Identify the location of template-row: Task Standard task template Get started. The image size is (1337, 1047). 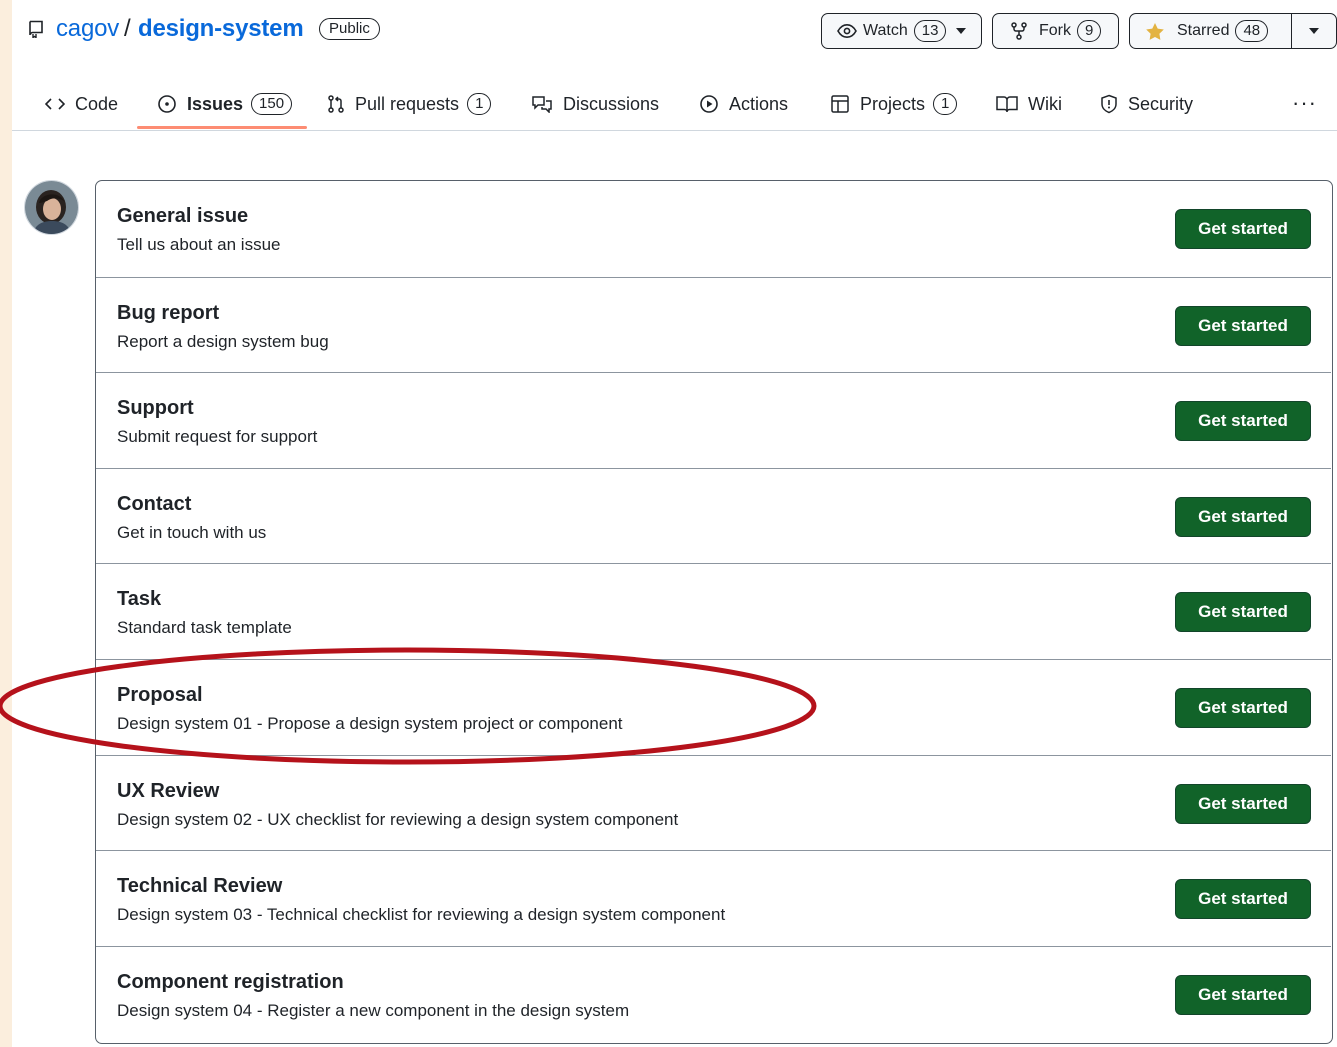
(713, 611).